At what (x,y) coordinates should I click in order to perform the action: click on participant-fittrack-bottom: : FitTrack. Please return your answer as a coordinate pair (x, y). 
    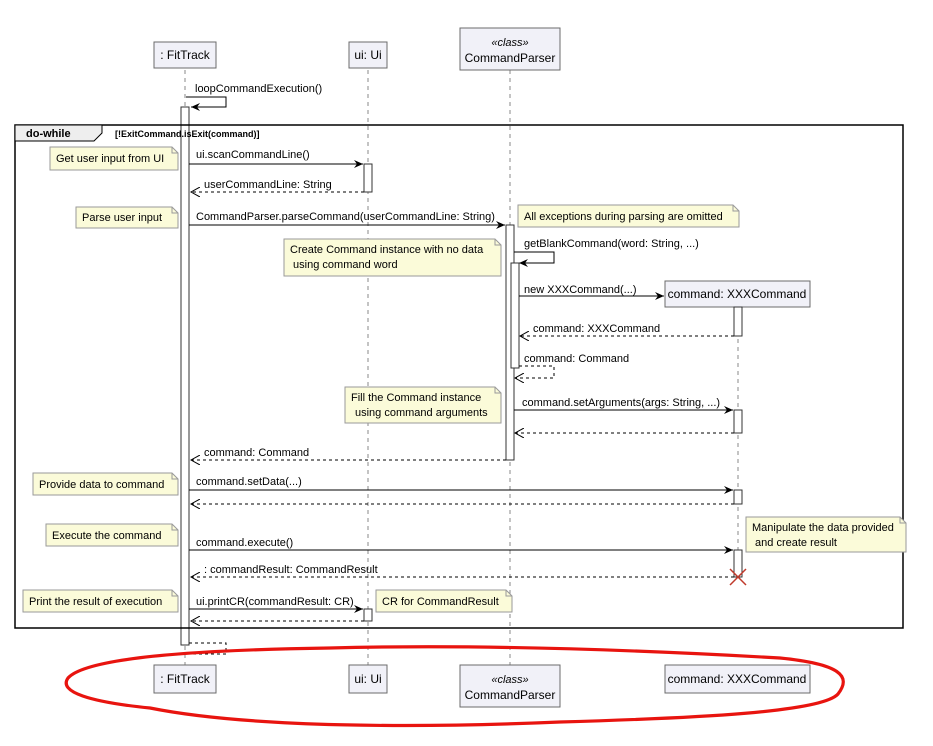
    Looking at the image, I should click on (185, 679).